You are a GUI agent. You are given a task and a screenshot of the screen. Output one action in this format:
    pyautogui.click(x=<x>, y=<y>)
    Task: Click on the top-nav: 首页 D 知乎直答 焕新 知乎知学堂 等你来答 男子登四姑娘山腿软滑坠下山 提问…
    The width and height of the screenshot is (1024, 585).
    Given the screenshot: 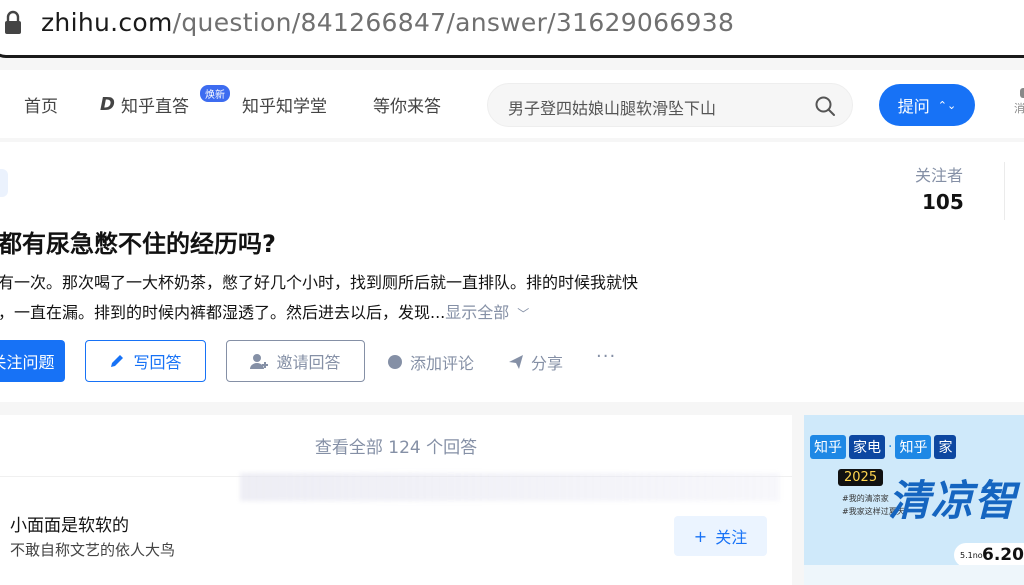 What is the action you would take?
    pyautogui.click(x=512, y=104)
    